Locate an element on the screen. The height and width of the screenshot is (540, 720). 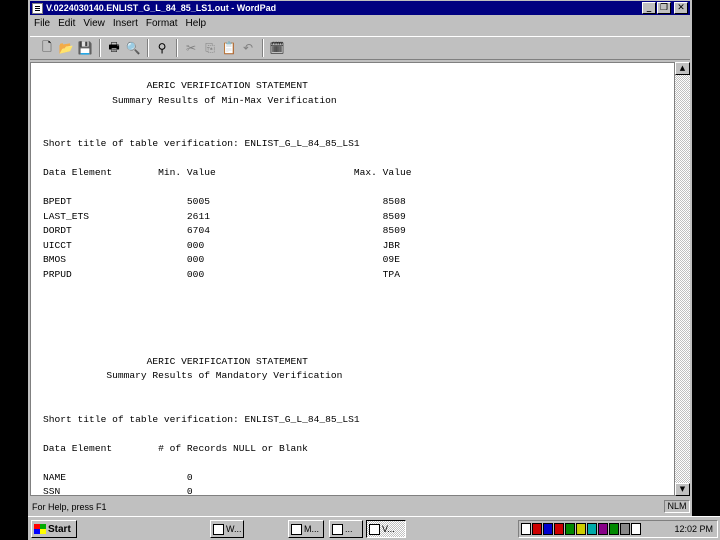
start-label: Start is located at coordinates (59, 529).